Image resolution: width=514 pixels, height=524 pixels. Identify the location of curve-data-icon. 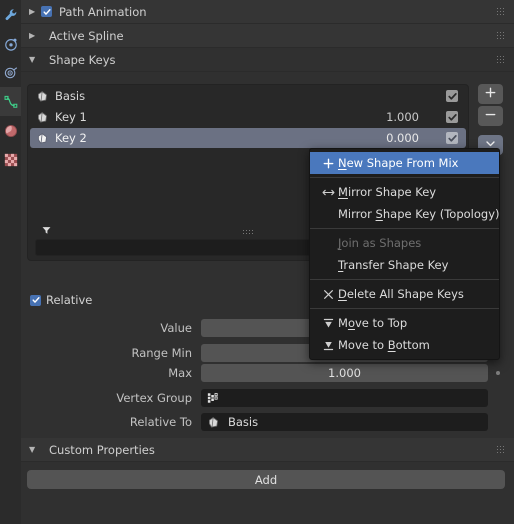
(11, 102).